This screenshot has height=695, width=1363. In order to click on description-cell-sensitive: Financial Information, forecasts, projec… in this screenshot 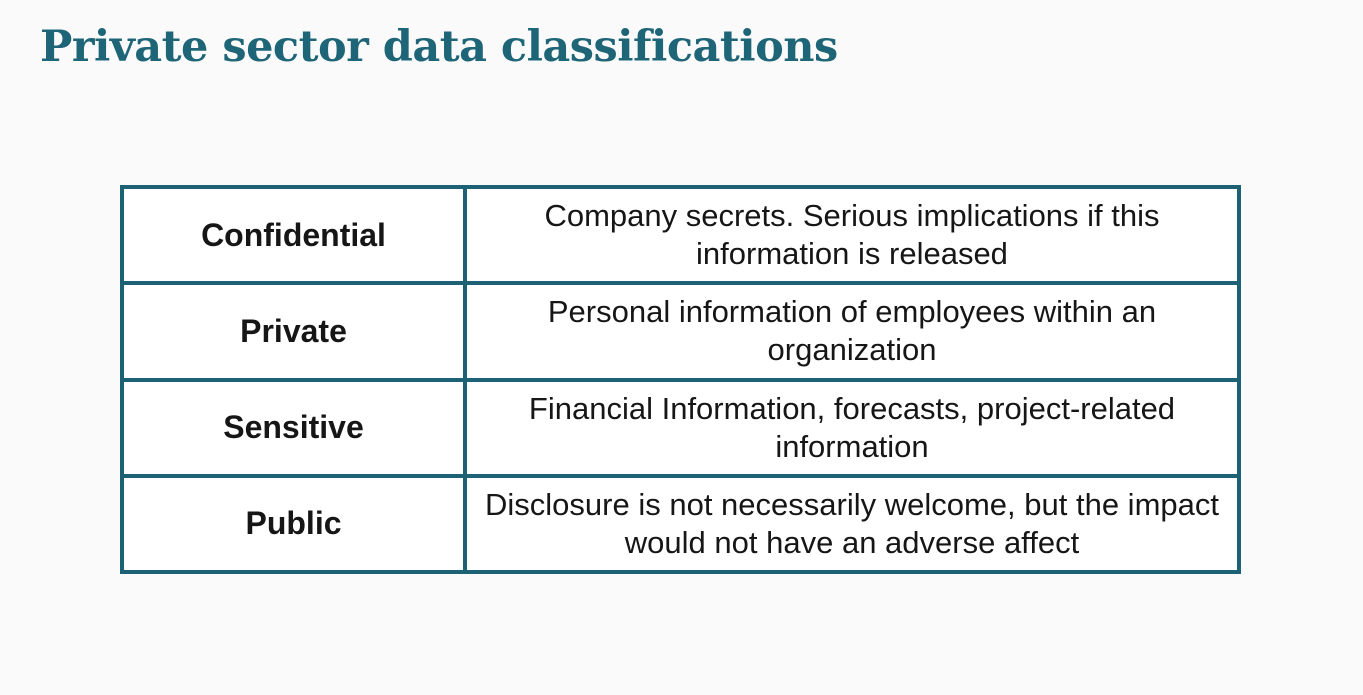, I will do `click(852, 427)`.